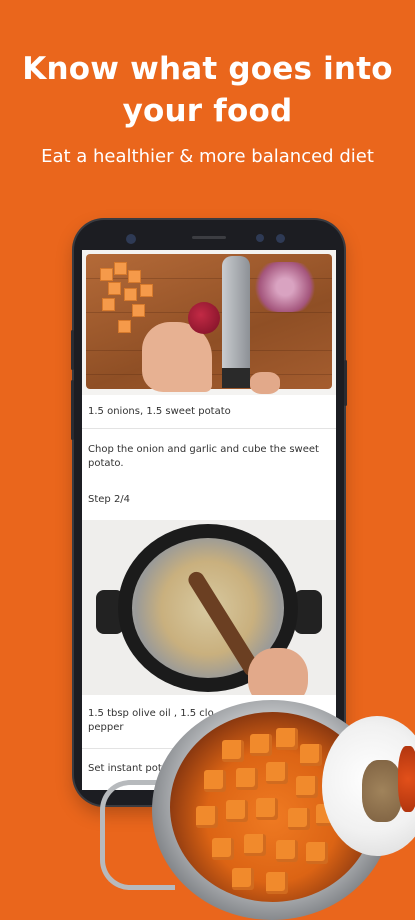 This screenshot has width=415, height=920. I want to click on knife-handle, so click(236, 378).